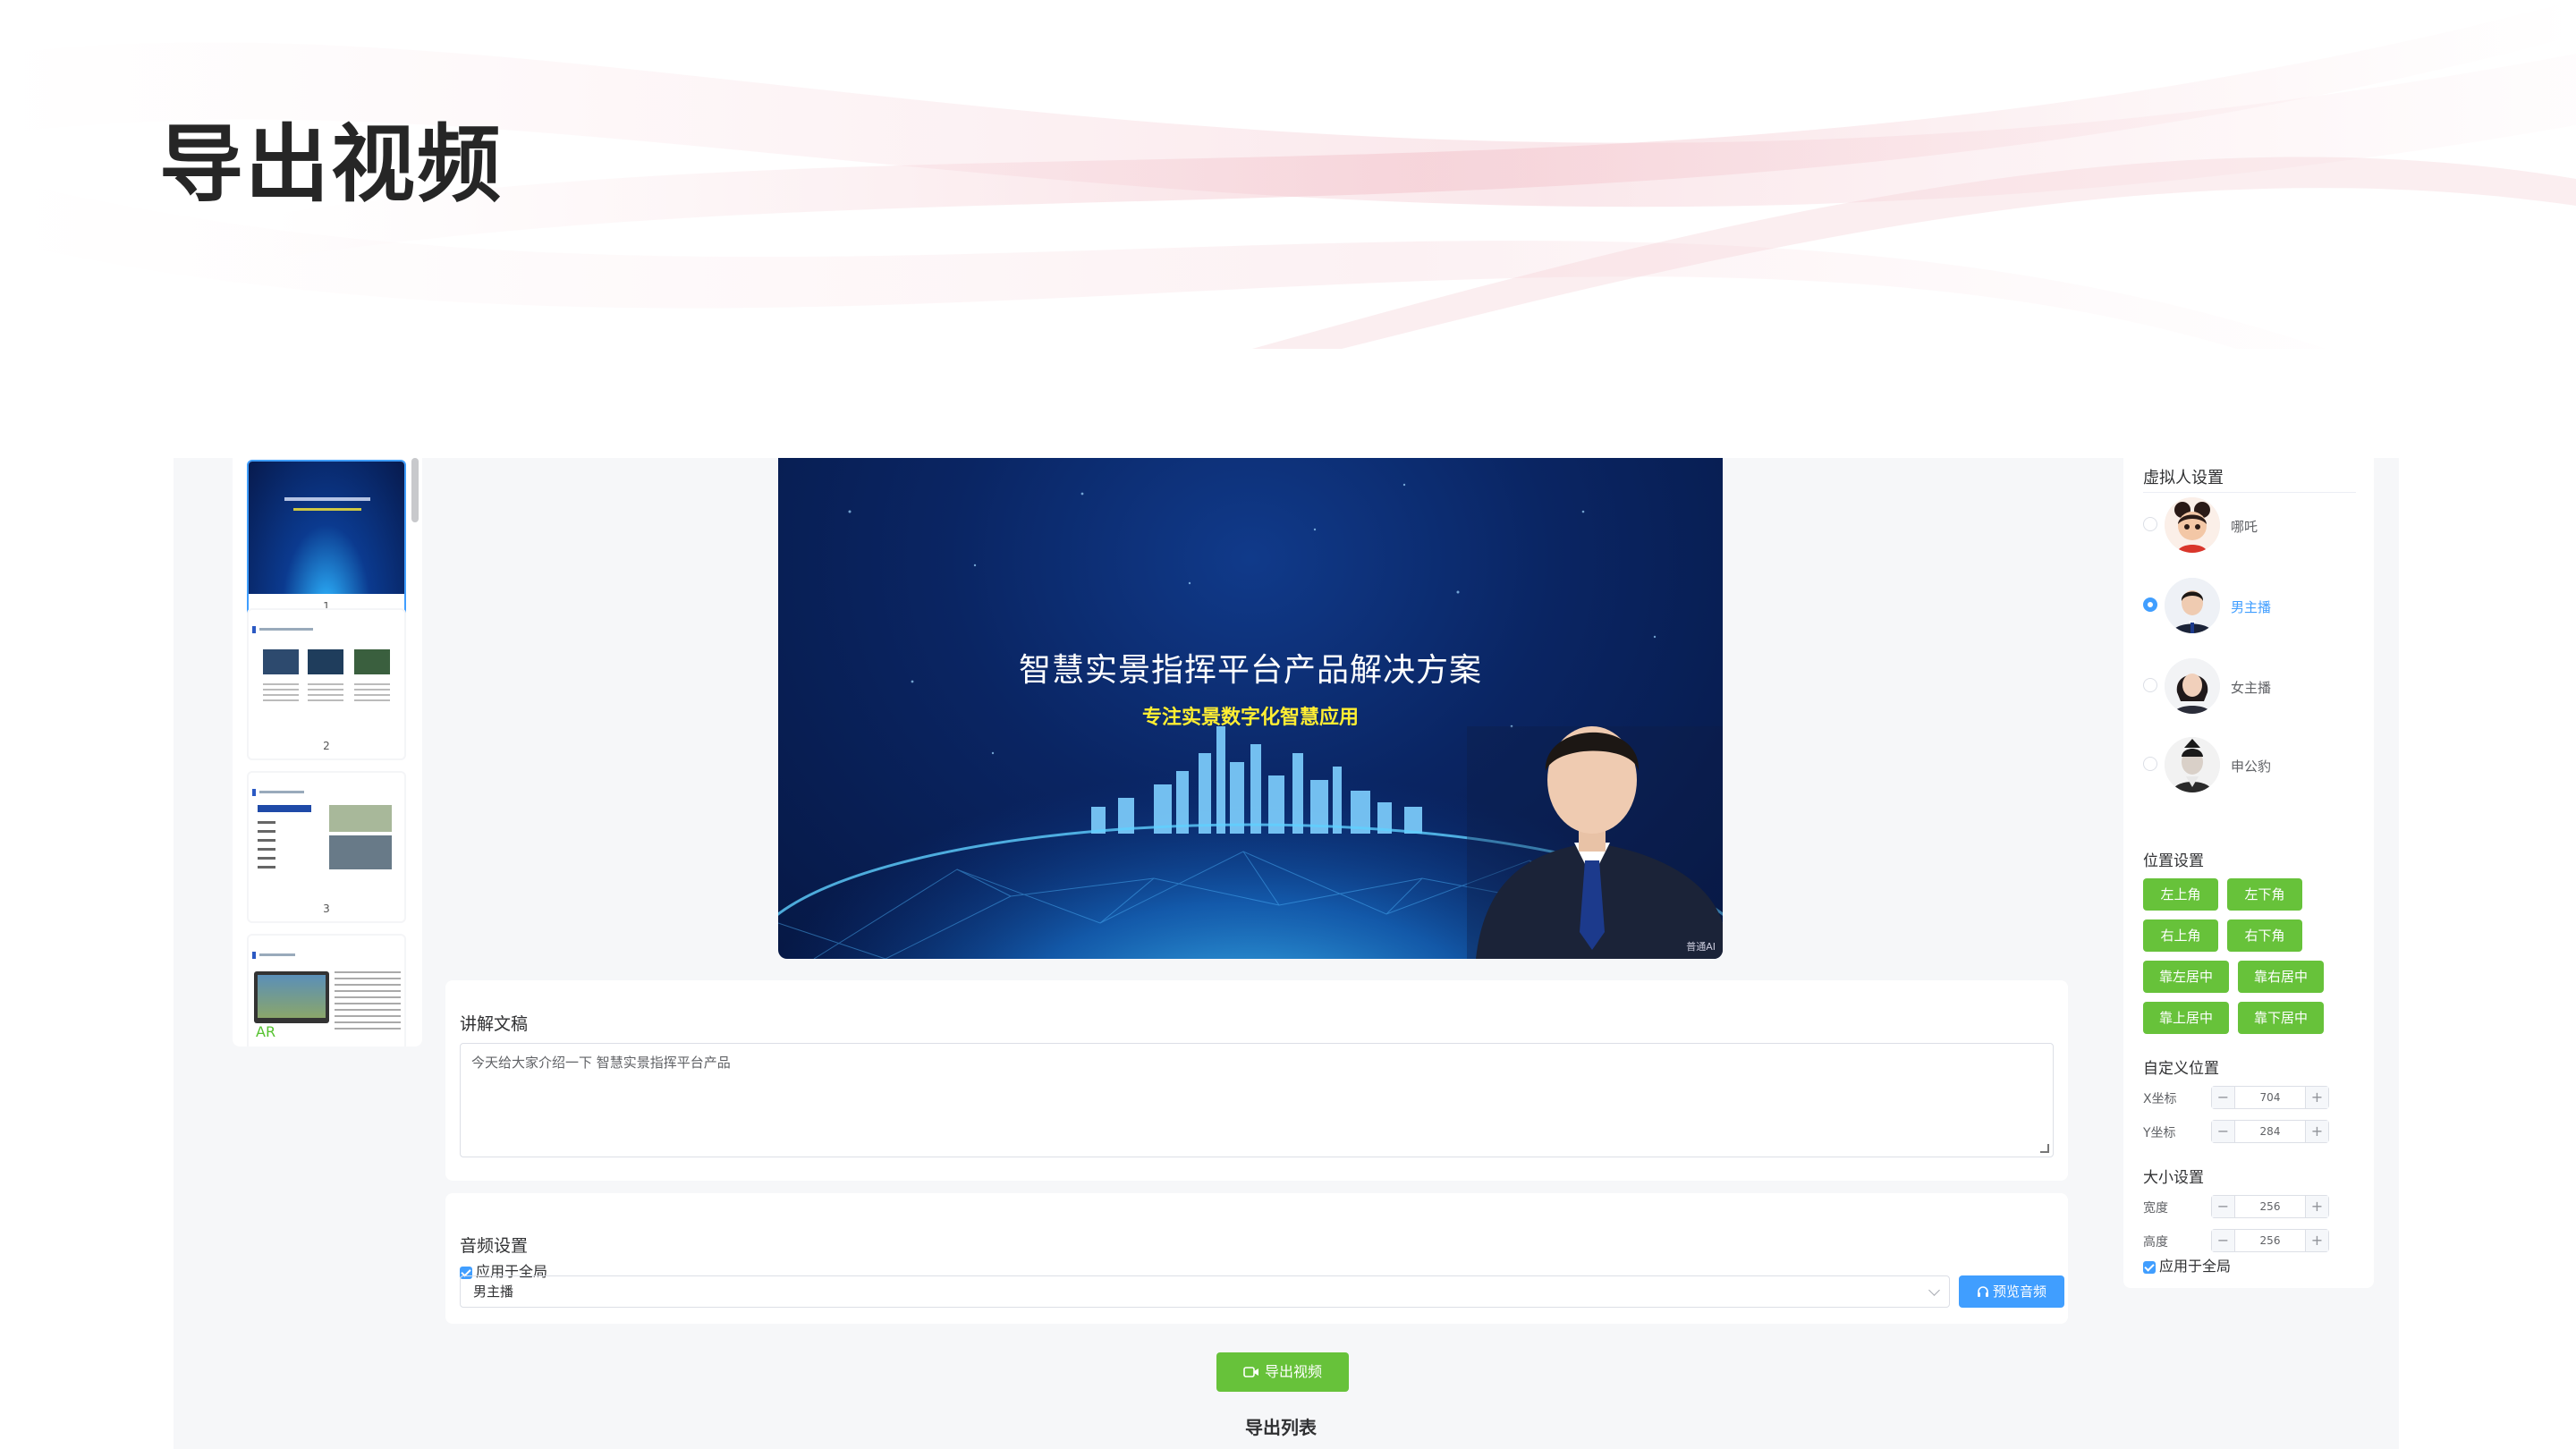 Image resolution: width=2576 pixels, height=1449 pixels. What do you see at coordinates (2173, 861) in the screenshot?
I see `position-settings-title: 位置设置` at bounding box center [2173, 861].